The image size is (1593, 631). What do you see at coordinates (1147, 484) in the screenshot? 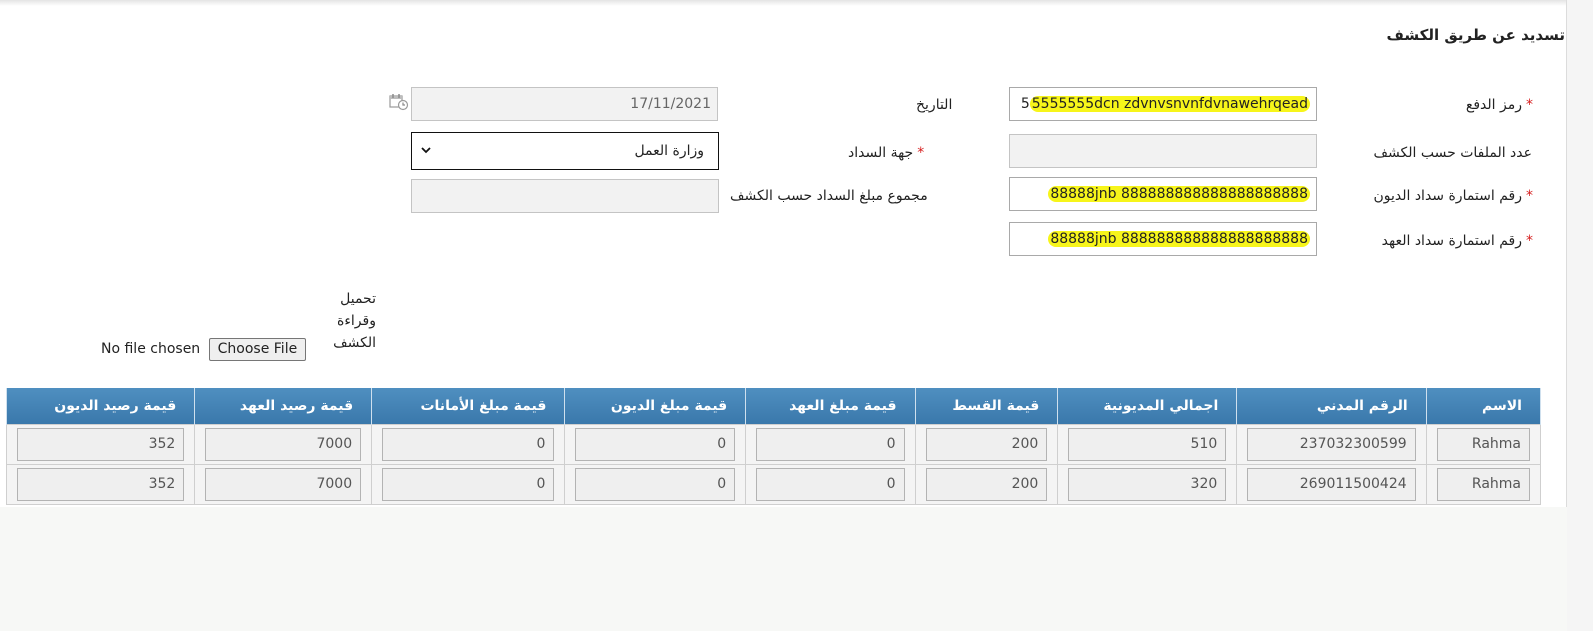
I see `cell-total-debt: 320` at bounding box center [1147, 484].